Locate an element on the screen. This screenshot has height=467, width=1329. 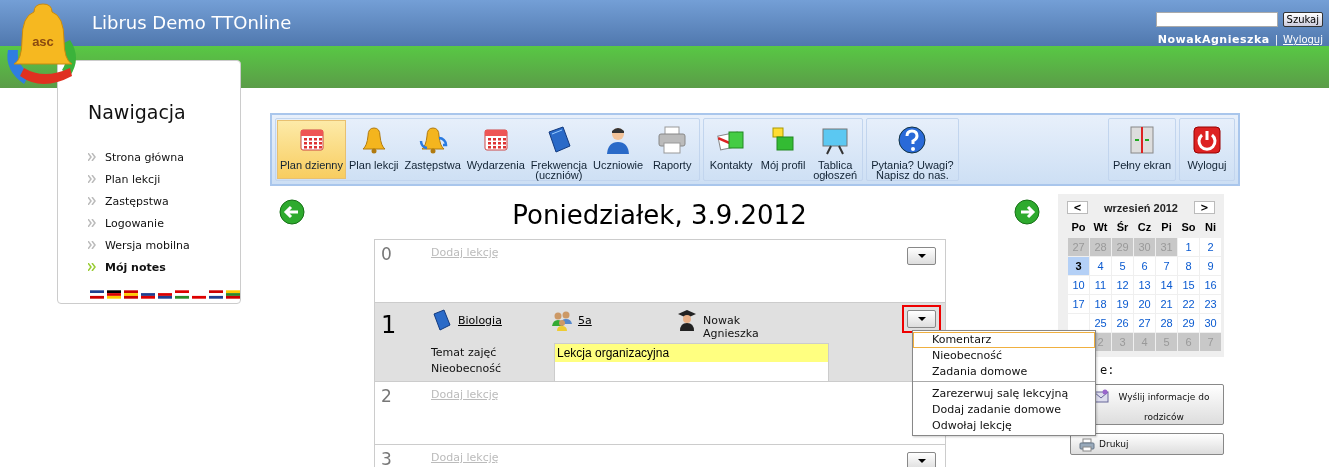
calendar-day: 14 is located at coordinates (1166, 285).